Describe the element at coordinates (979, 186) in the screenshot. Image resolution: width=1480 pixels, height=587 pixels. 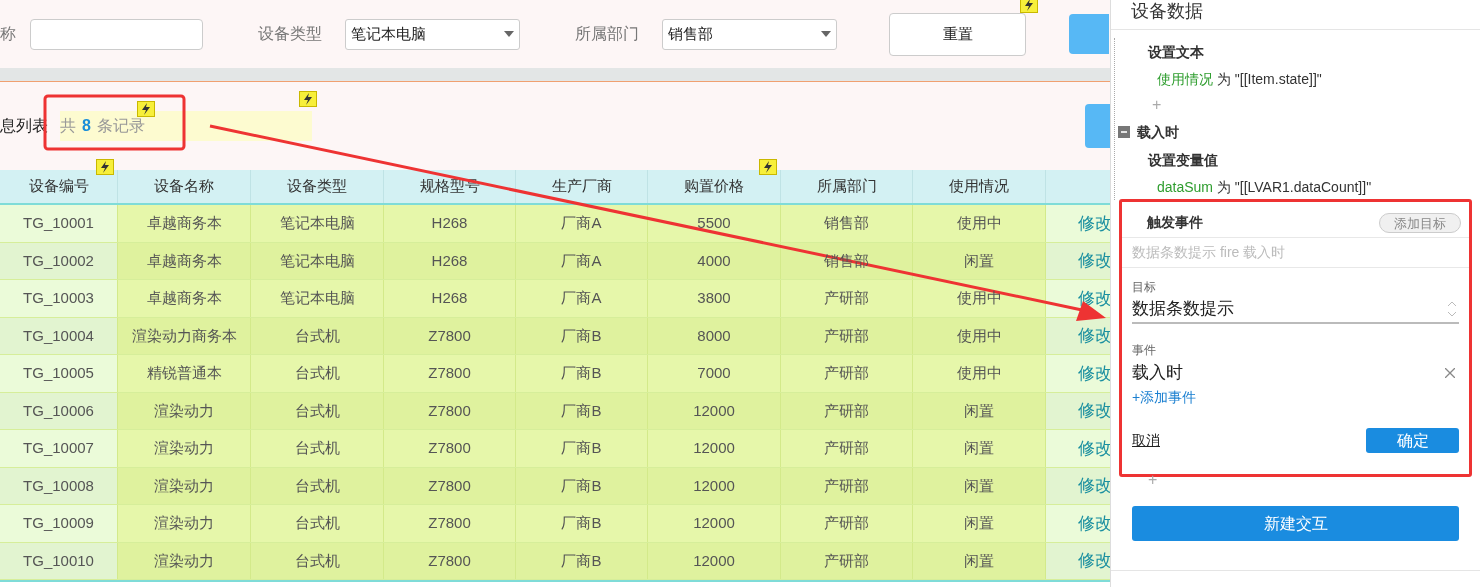
I see `column-header: 使用情况` at that location.